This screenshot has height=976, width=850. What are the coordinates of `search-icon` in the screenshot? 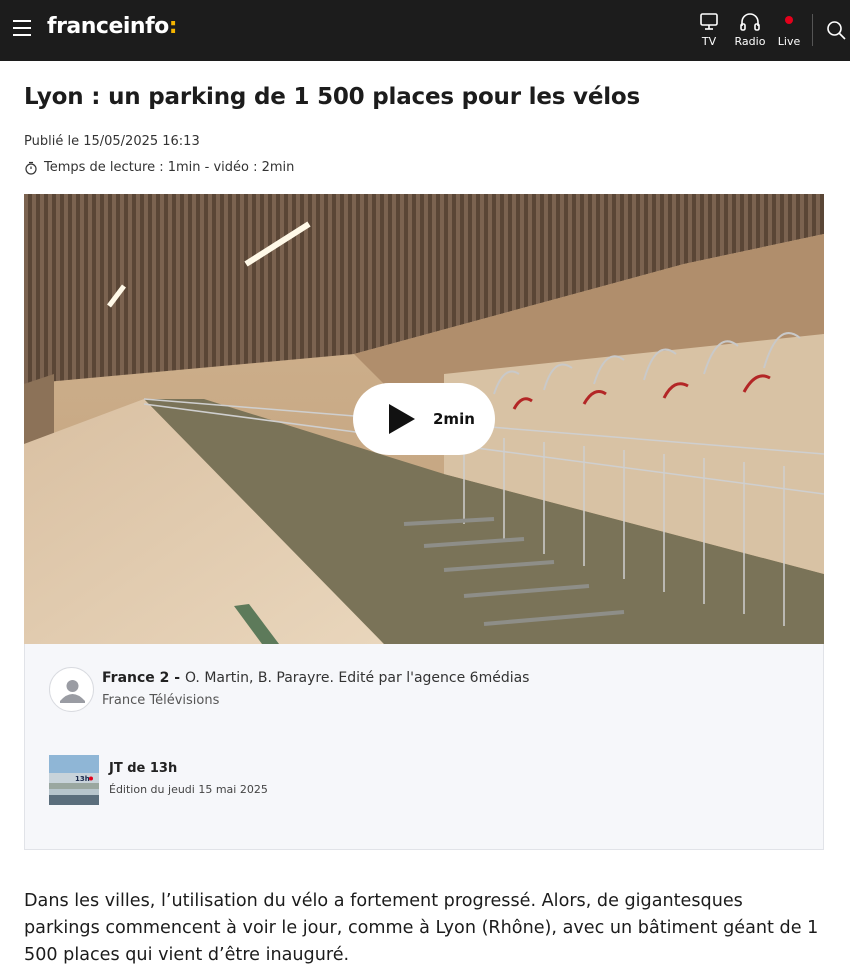 It's located at (836, 30).